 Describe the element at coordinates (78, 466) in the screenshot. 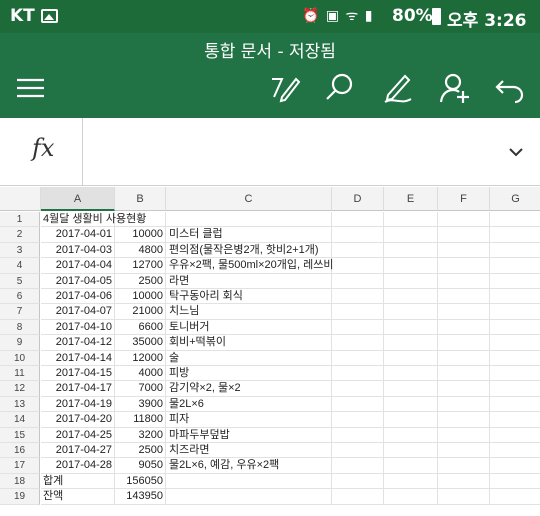

I see `cell-a: 2017-04-28` at that location.